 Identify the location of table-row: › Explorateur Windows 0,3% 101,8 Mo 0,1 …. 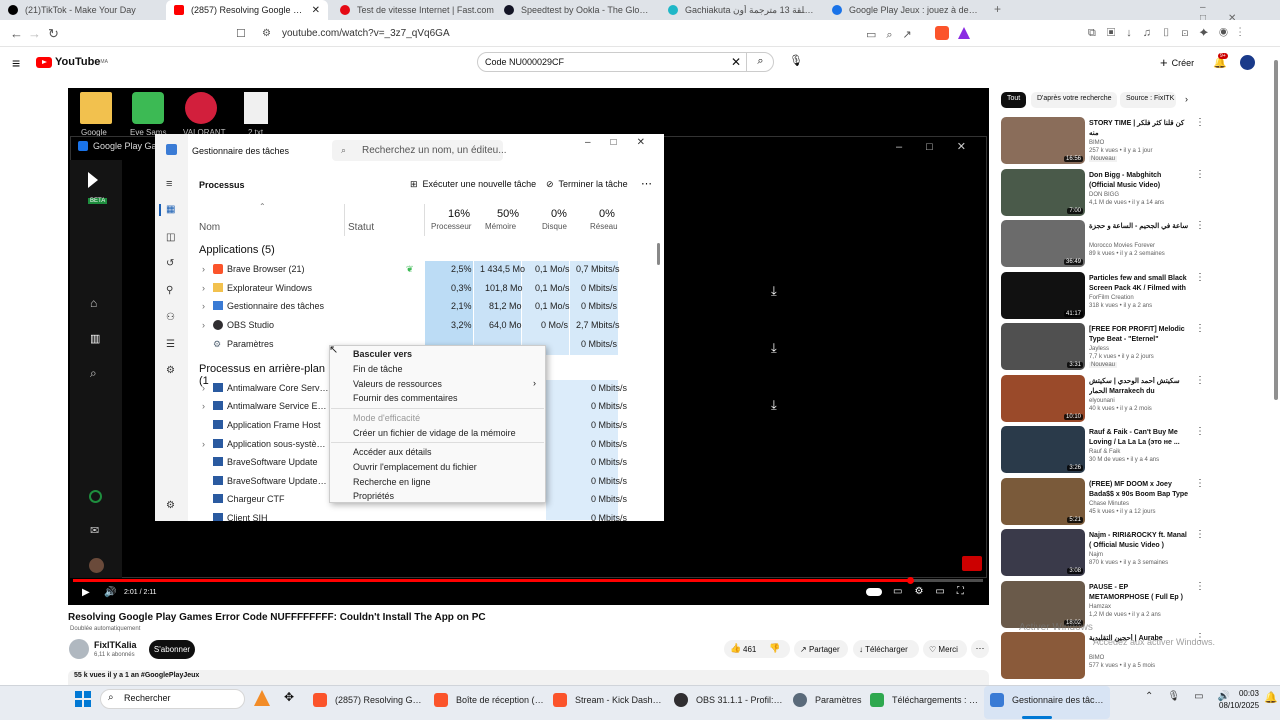
(429, 289).